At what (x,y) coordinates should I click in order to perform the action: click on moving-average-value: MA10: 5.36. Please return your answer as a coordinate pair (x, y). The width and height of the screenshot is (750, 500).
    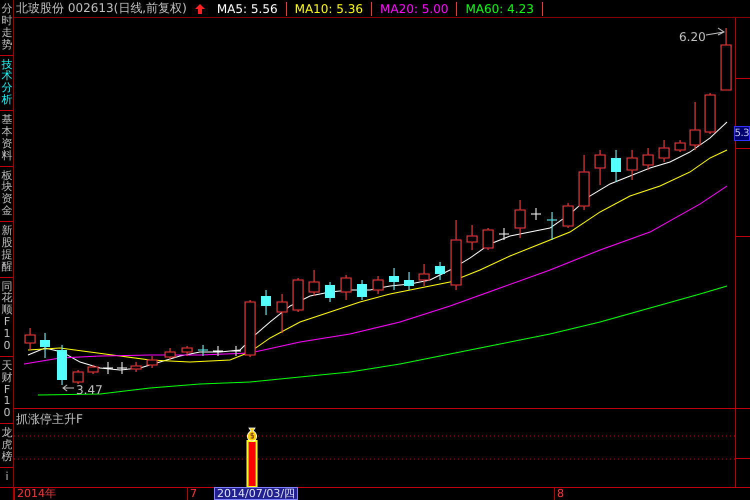
    Looking at the image, I should click on (329, 9).